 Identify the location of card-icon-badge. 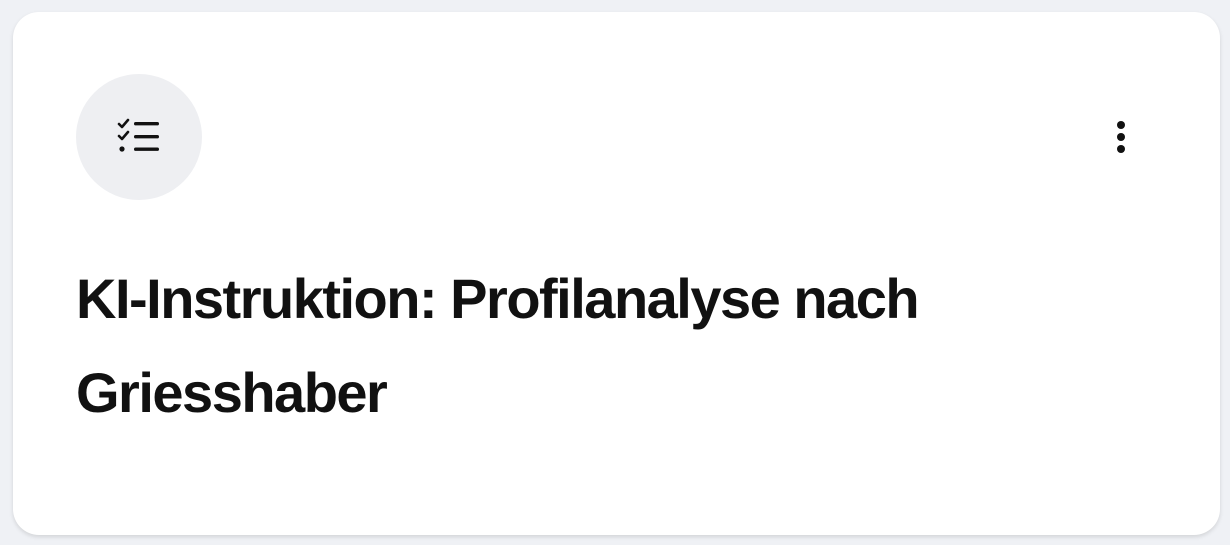
(139, 137).